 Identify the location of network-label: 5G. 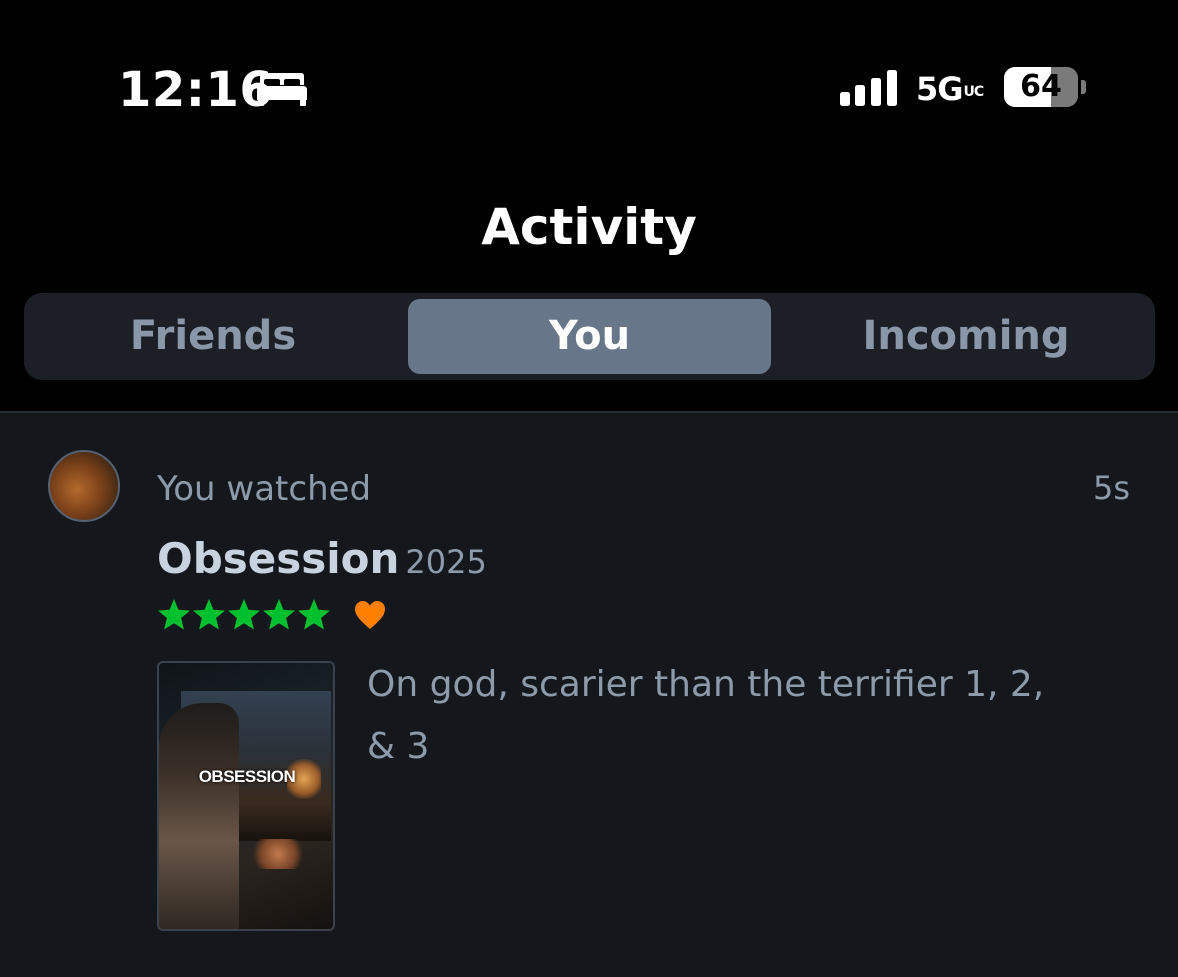
(940, 89).